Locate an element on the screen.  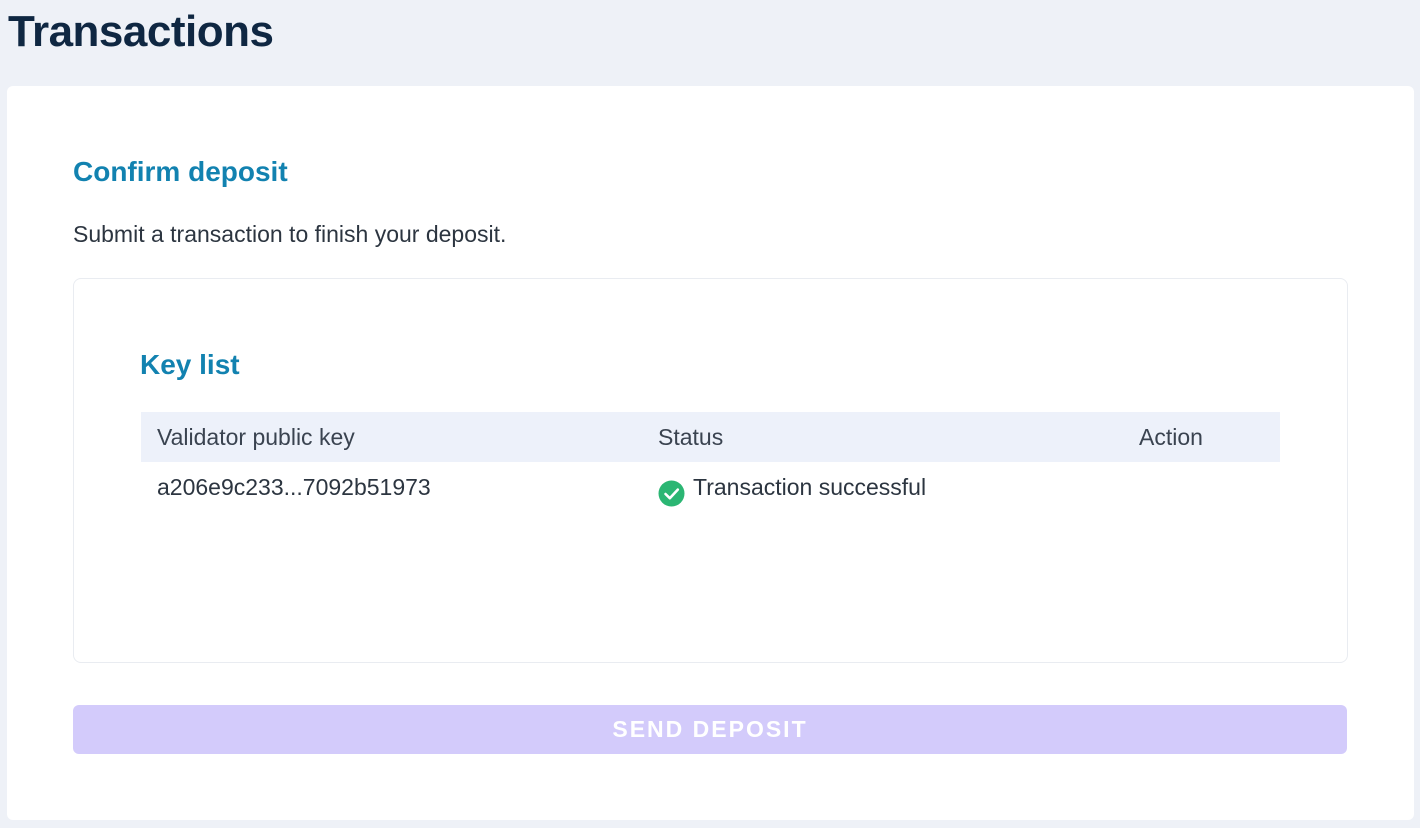
table-header-row: Validator public key Status Action is located at coordinates (710, 437).